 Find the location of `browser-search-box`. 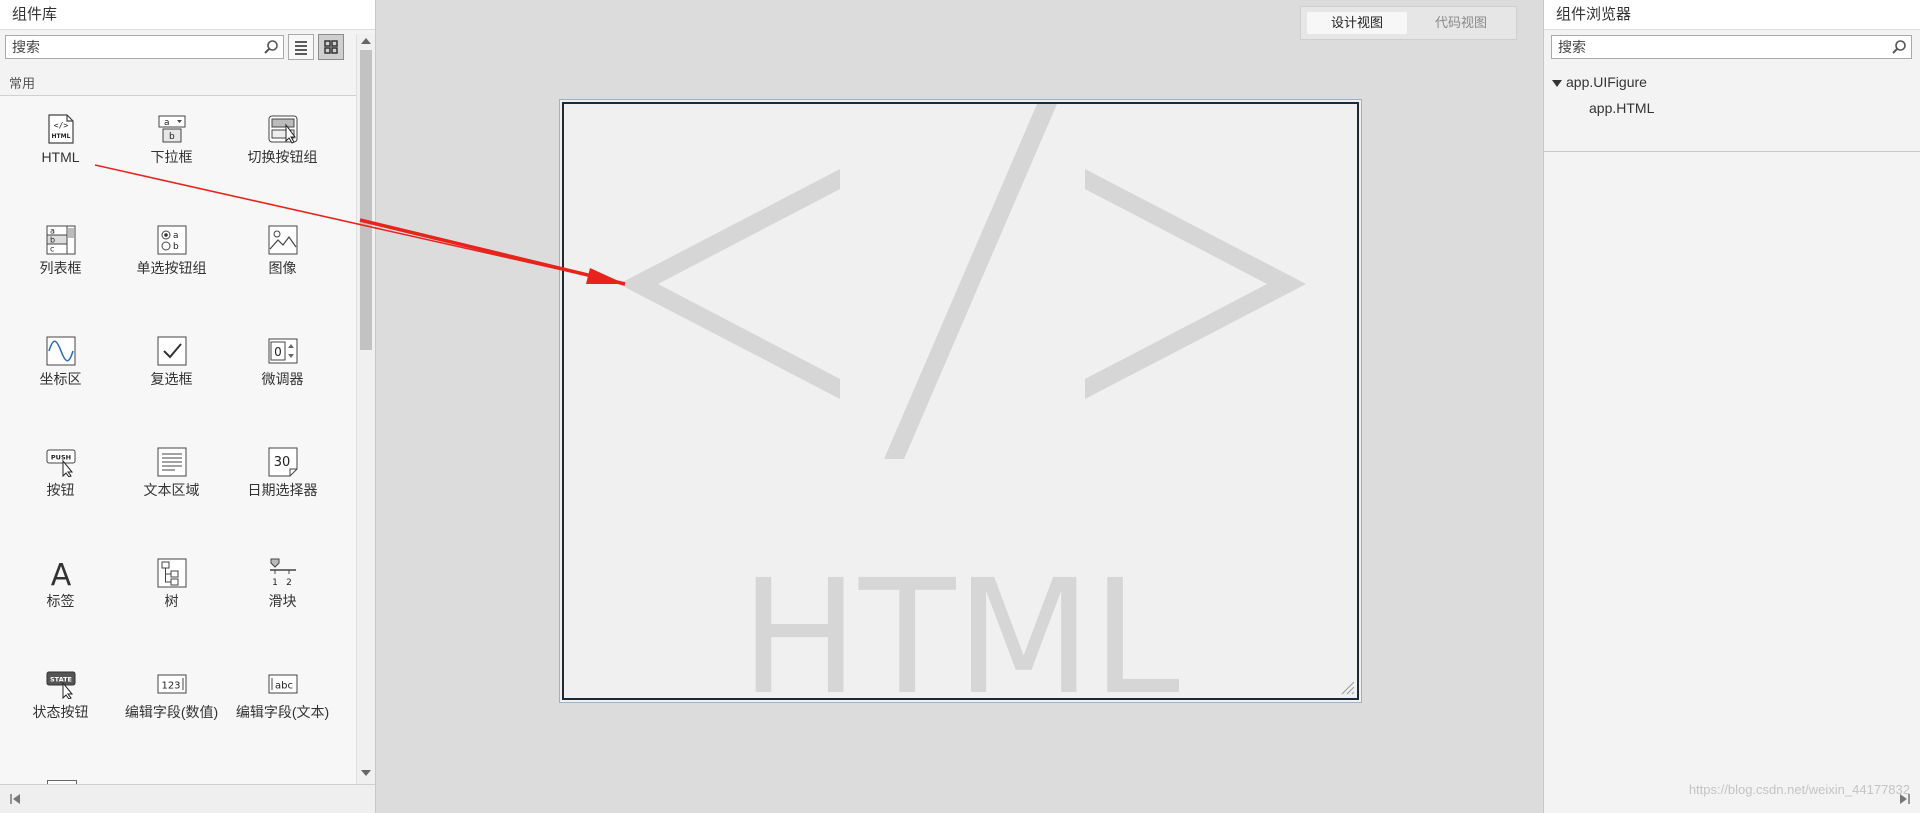

browser-search-box is located at coordinates (1731, 47).